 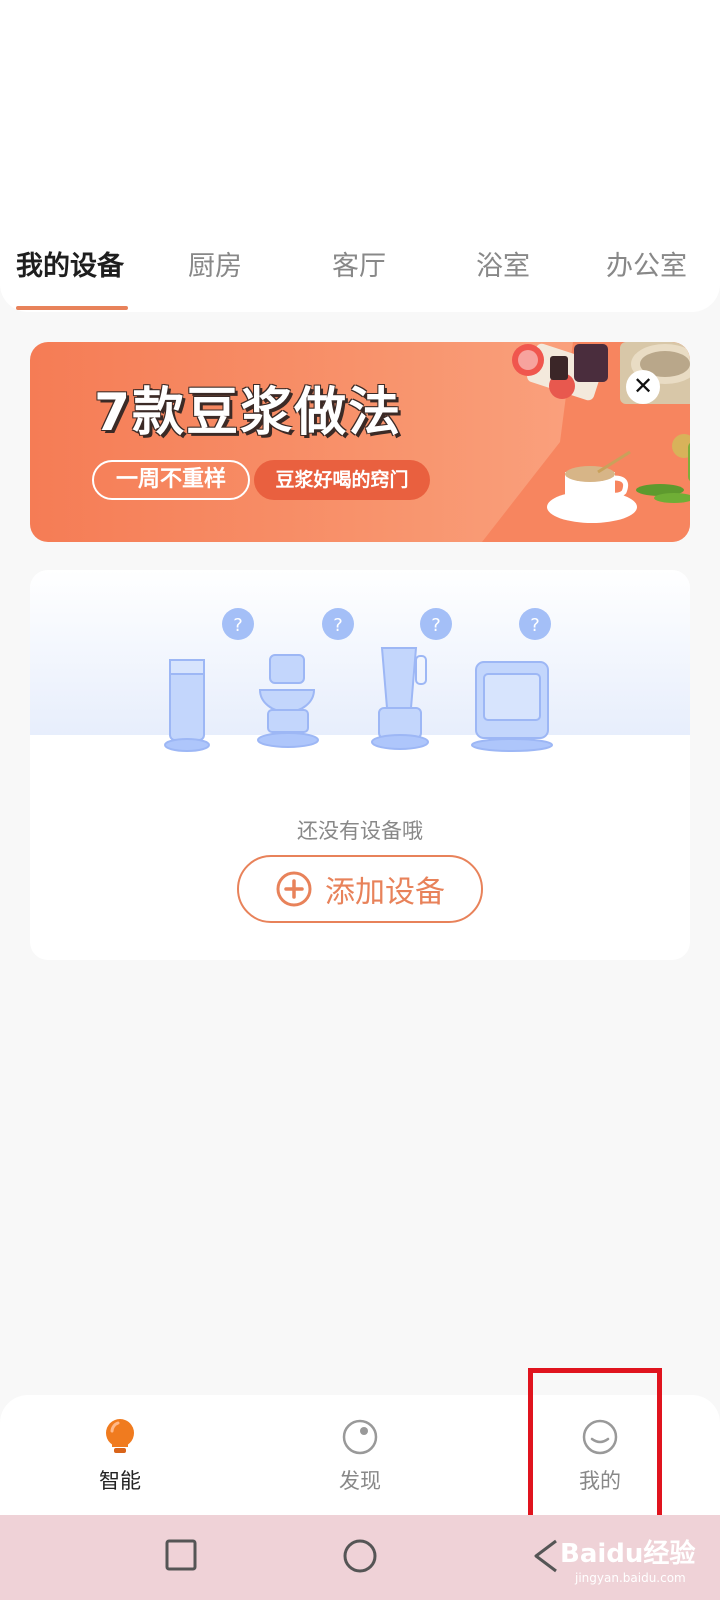 I want to click on nav-item-smart: 智能, so click(x=120, y=1456).